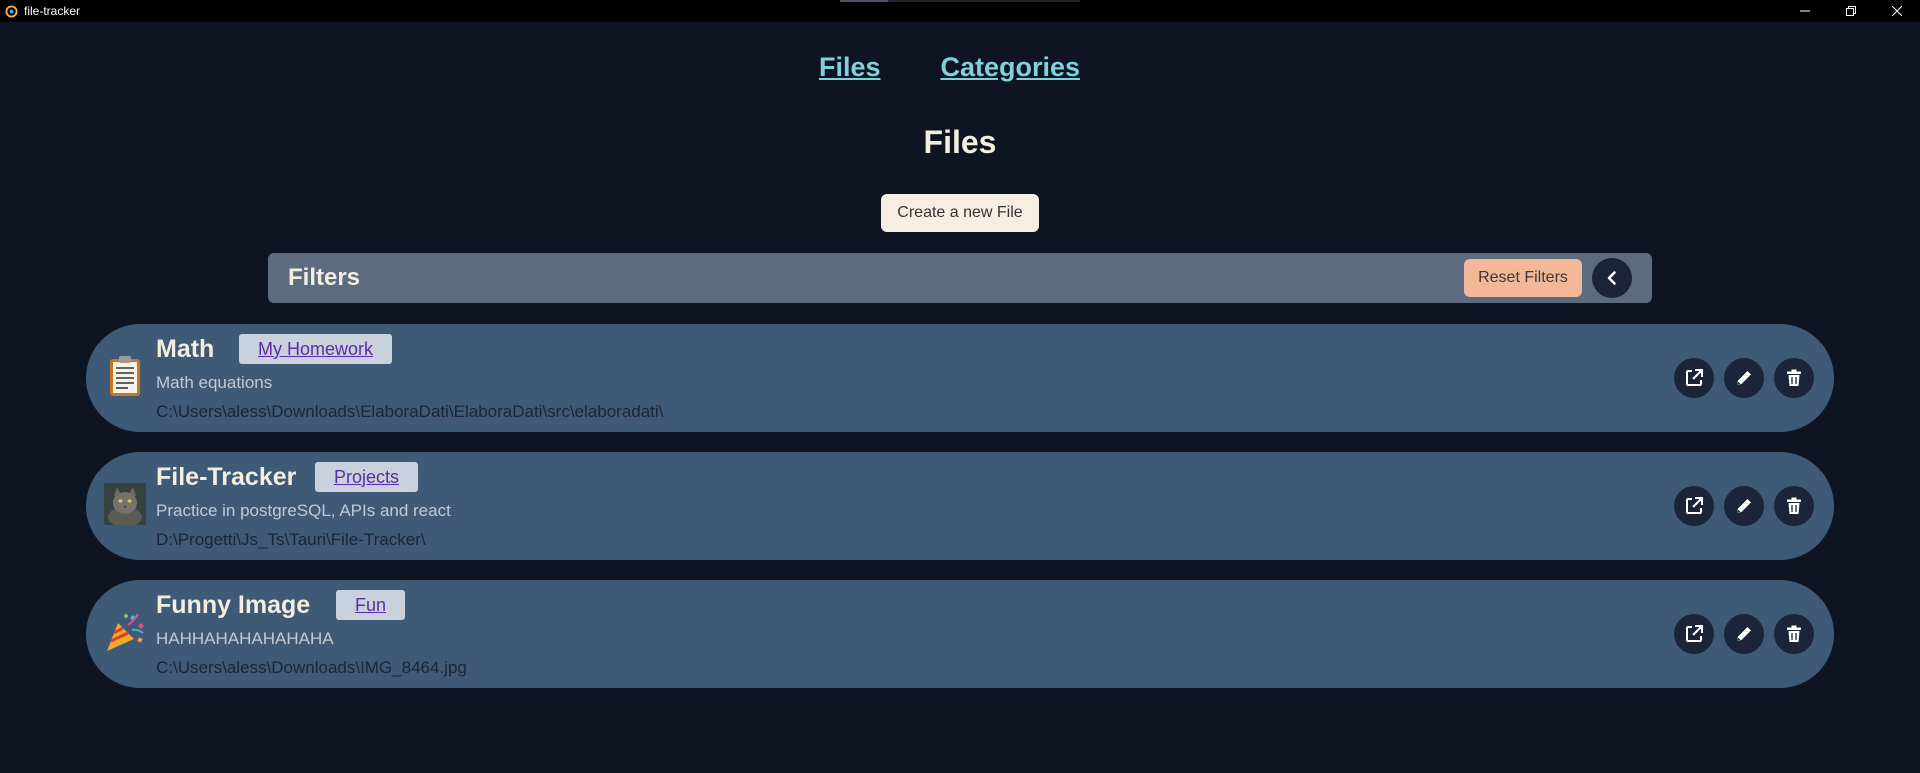 The width and height of the screenshot is (1920, 773). I want to click on create-file-button: Create a new File, so click(960, 213).